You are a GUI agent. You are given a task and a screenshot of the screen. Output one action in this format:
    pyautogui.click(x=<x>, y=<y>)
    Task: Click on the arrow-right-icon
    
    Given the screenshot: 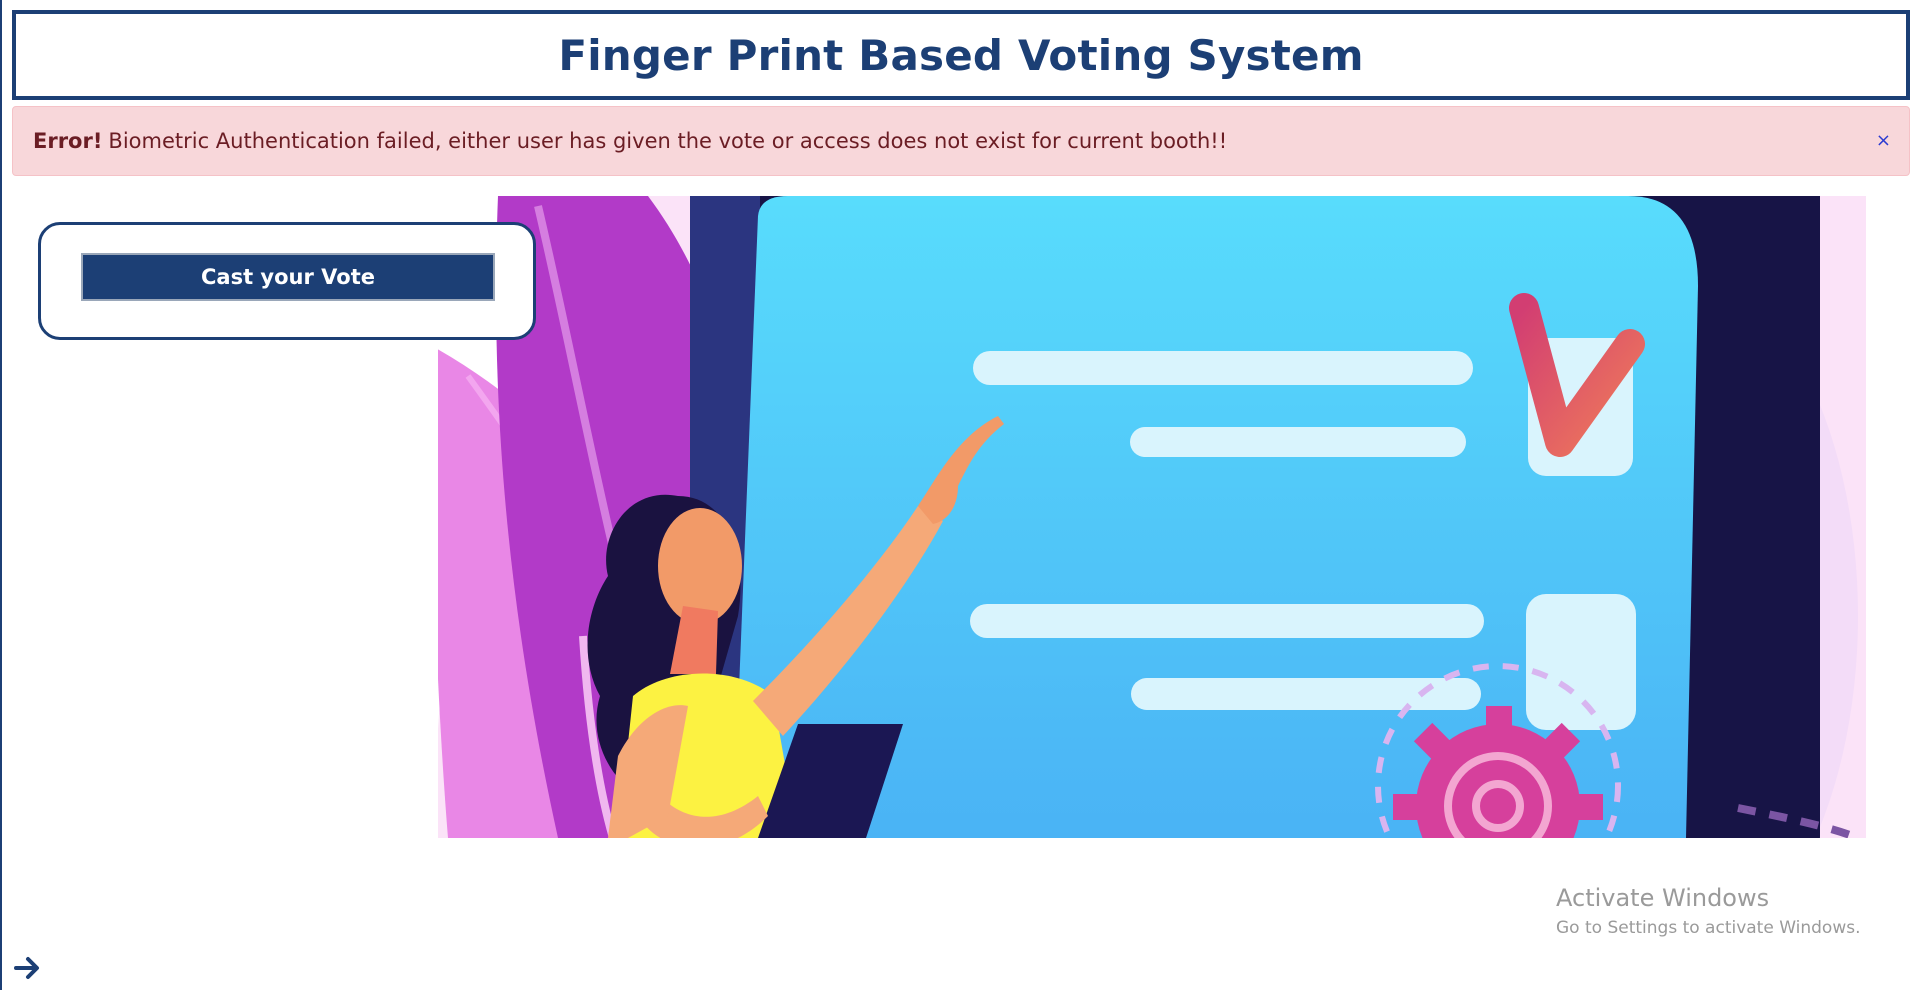 What is the action you would take?
    pyautogui.click(x=28, y=968)
    